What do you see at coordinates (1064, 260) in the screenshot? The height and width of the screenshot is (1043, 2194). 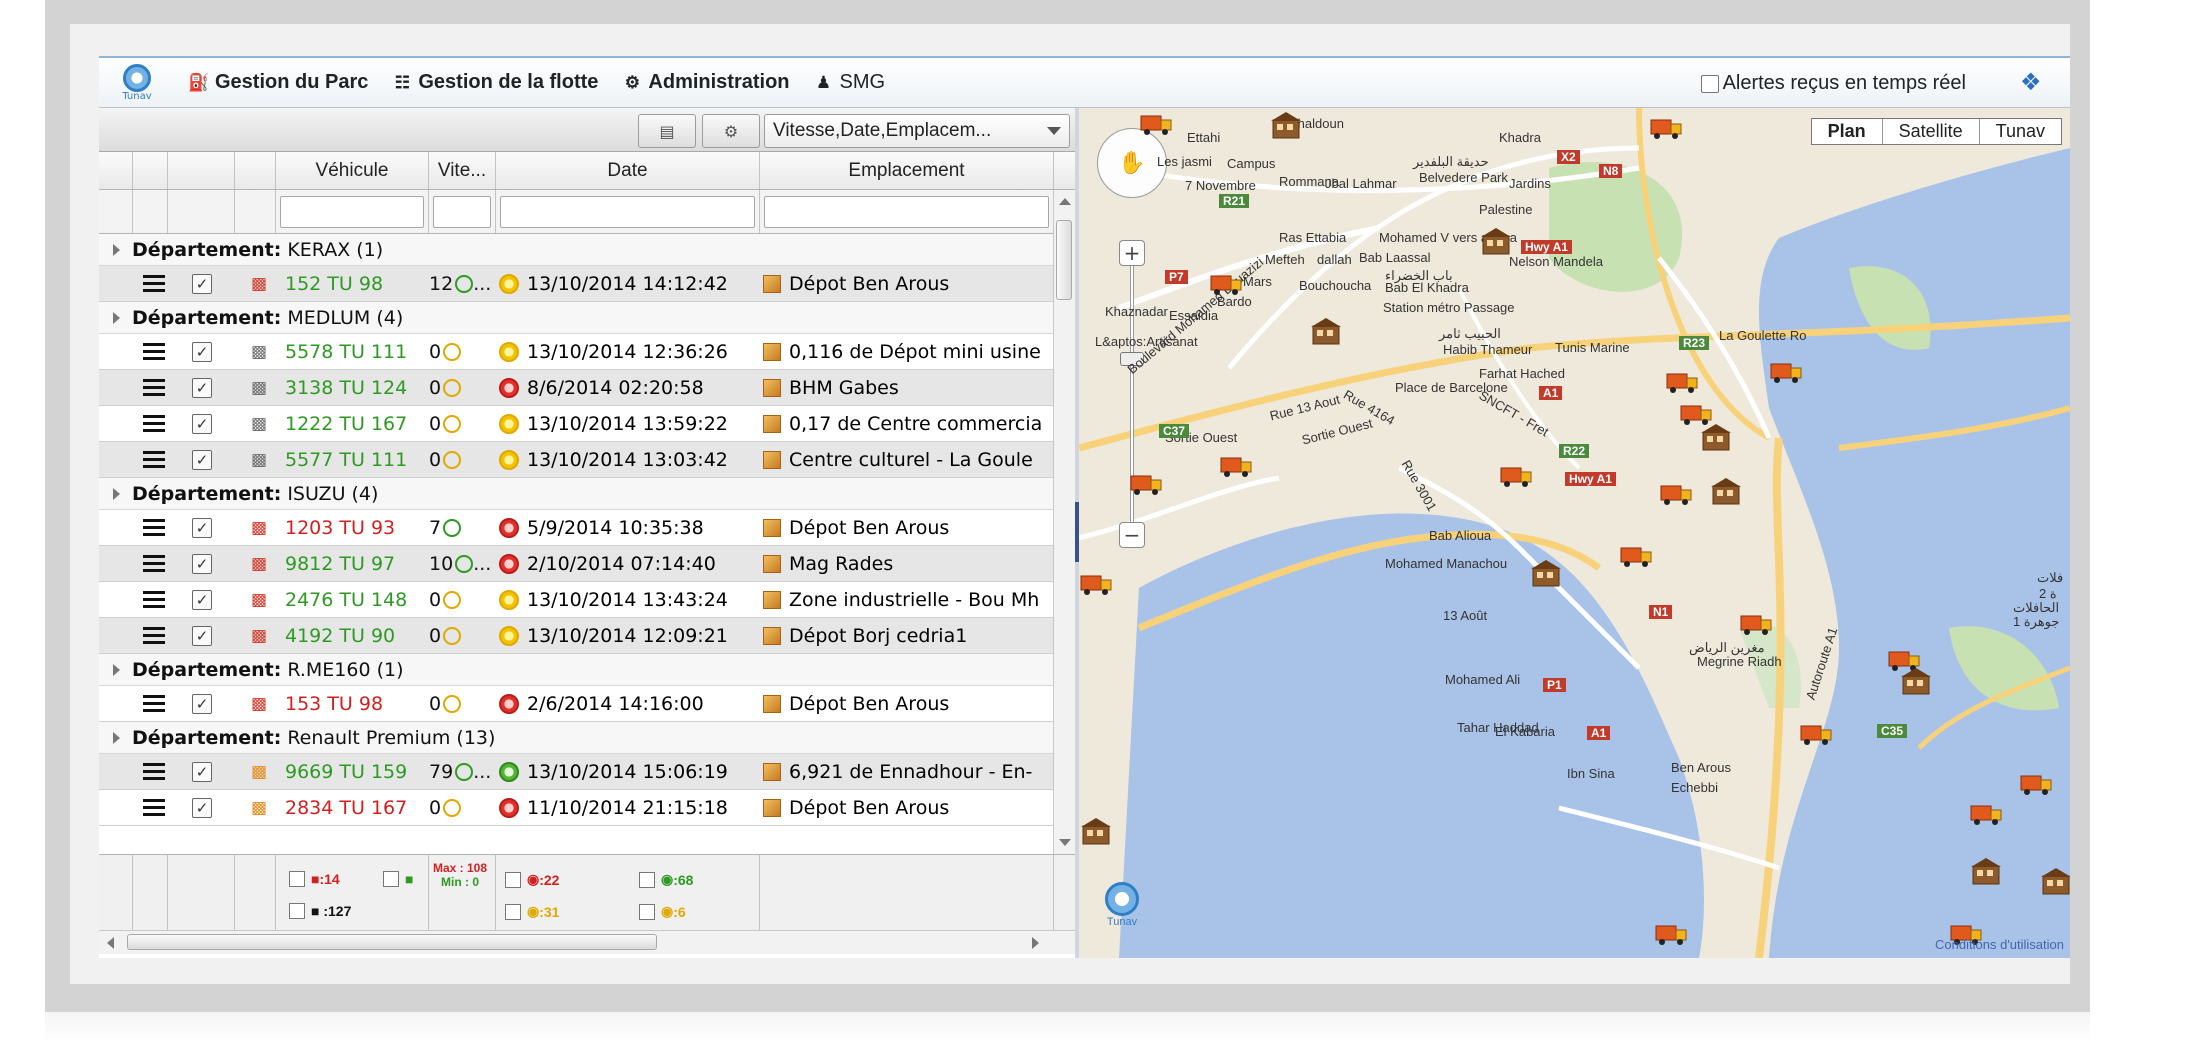 I see `scroll-thumb` at bounding box center [1064, 260].